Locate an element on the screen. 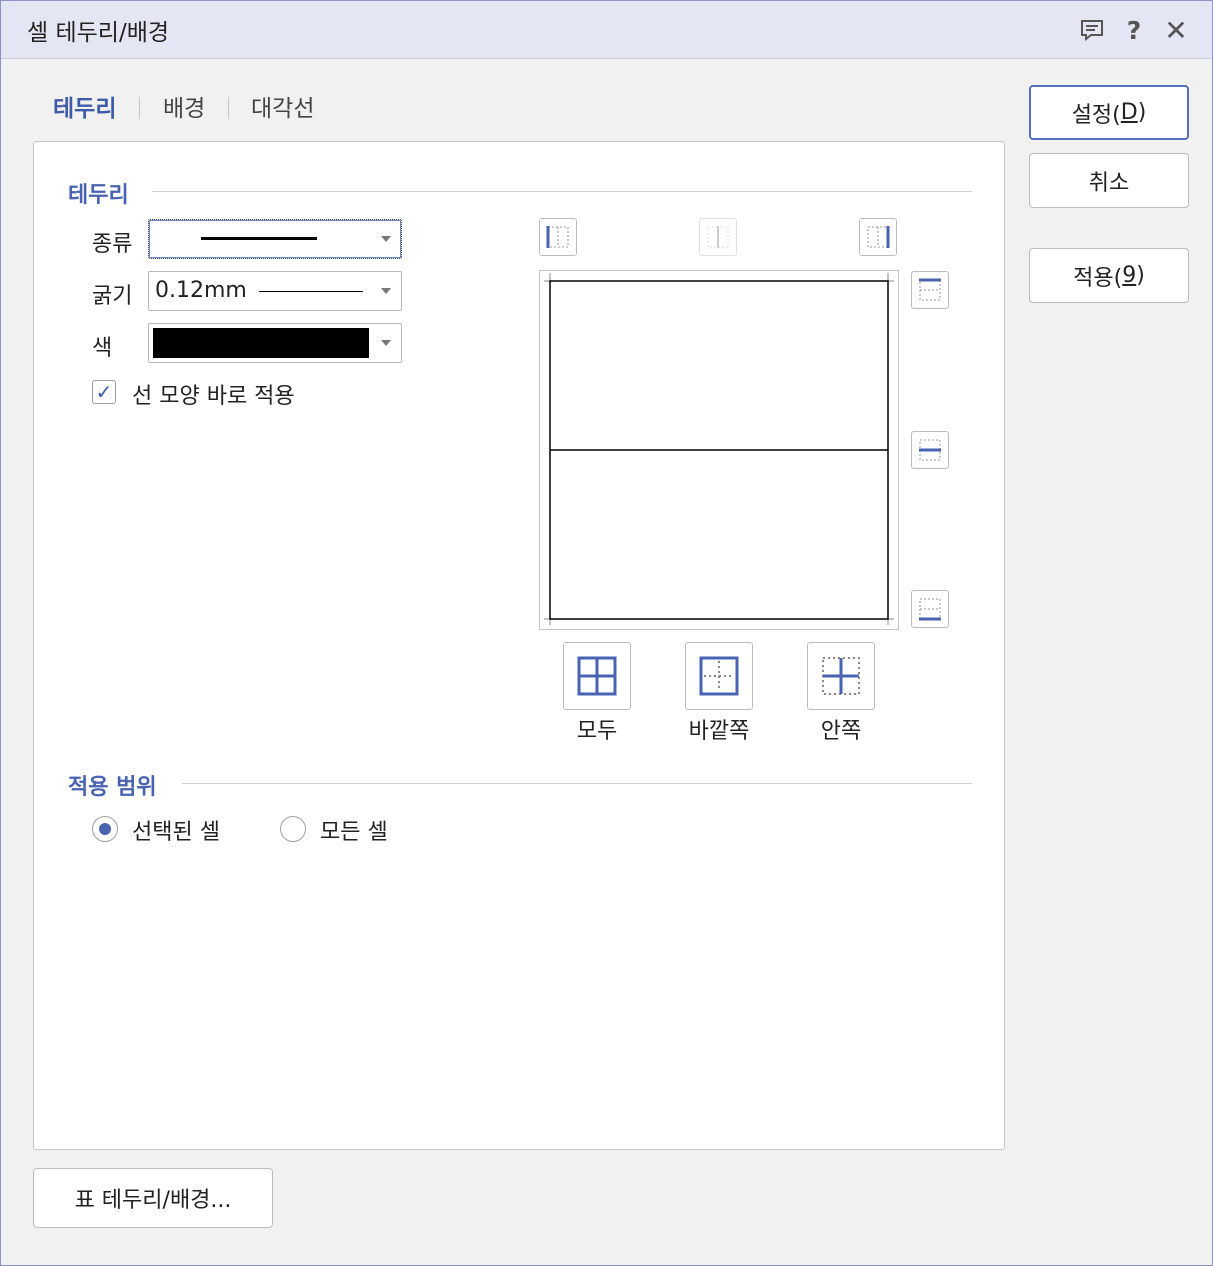 Image resolution: width=1213 pixels, height=1266 pixels. line-width-select: 0.12mm is located at coordinates (275, 291).